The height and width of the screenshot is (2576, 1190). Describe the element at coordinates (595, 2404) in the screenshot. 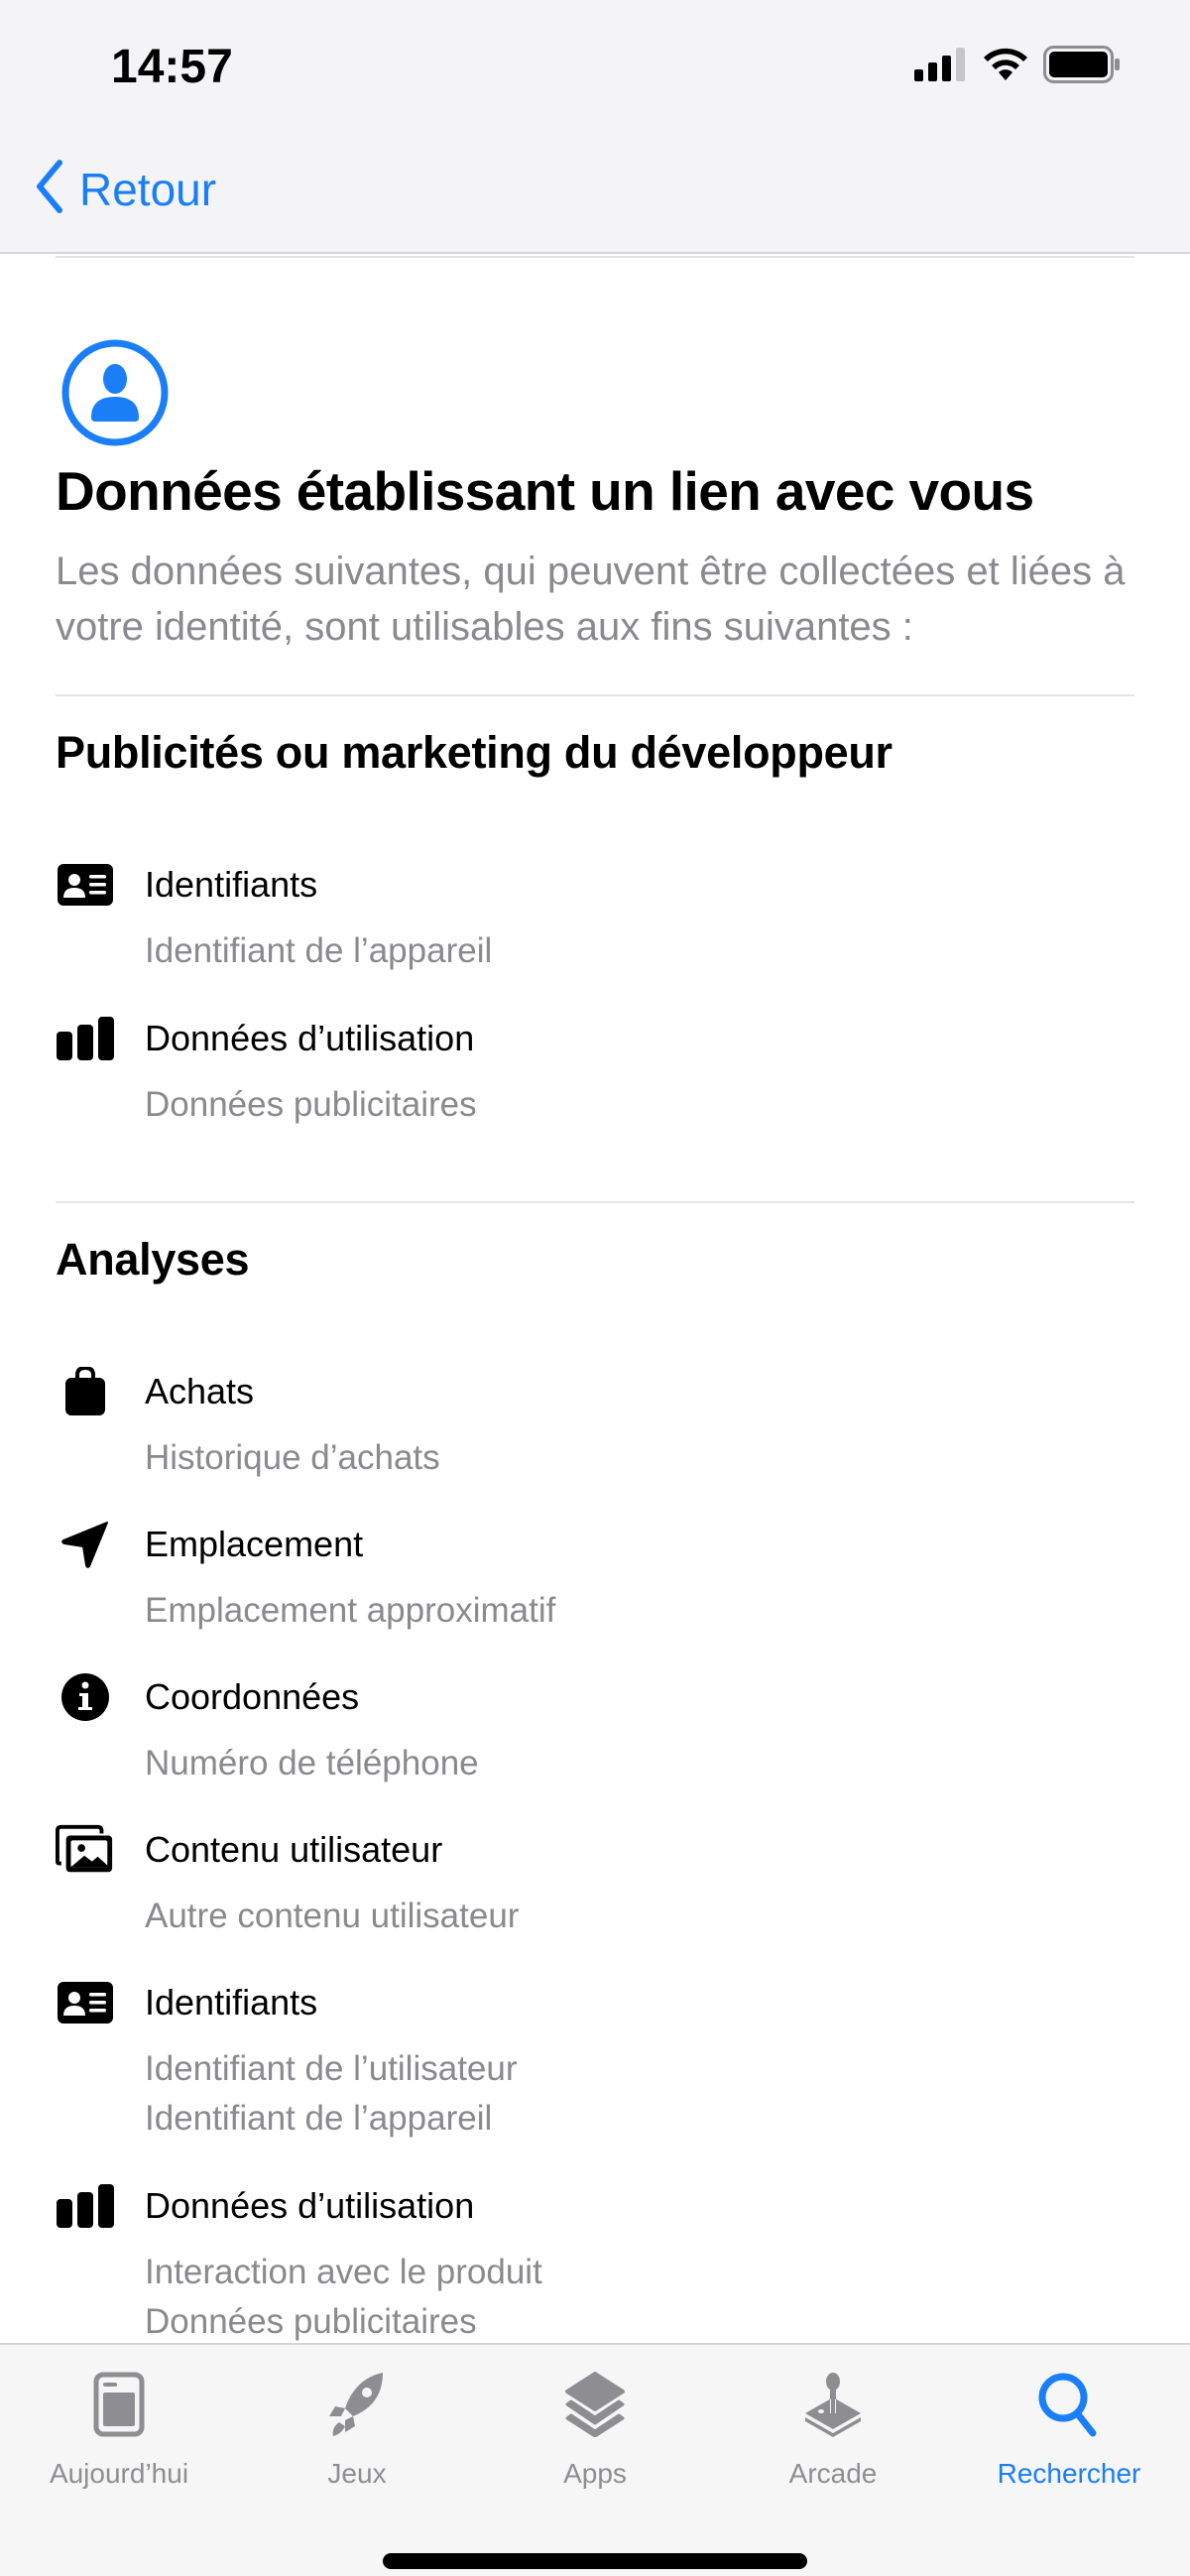

I see `apps-stack-icon` at that location.